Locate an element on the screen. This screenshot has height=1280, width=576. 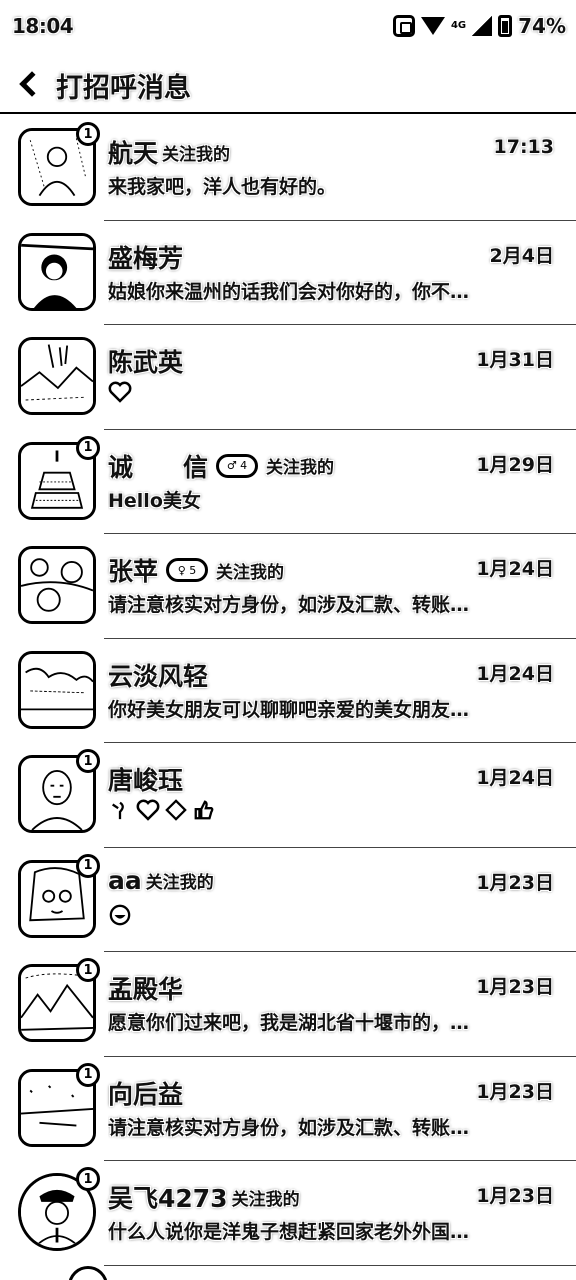
name-line: 孟殿华 is located at coordinates (145, 988).